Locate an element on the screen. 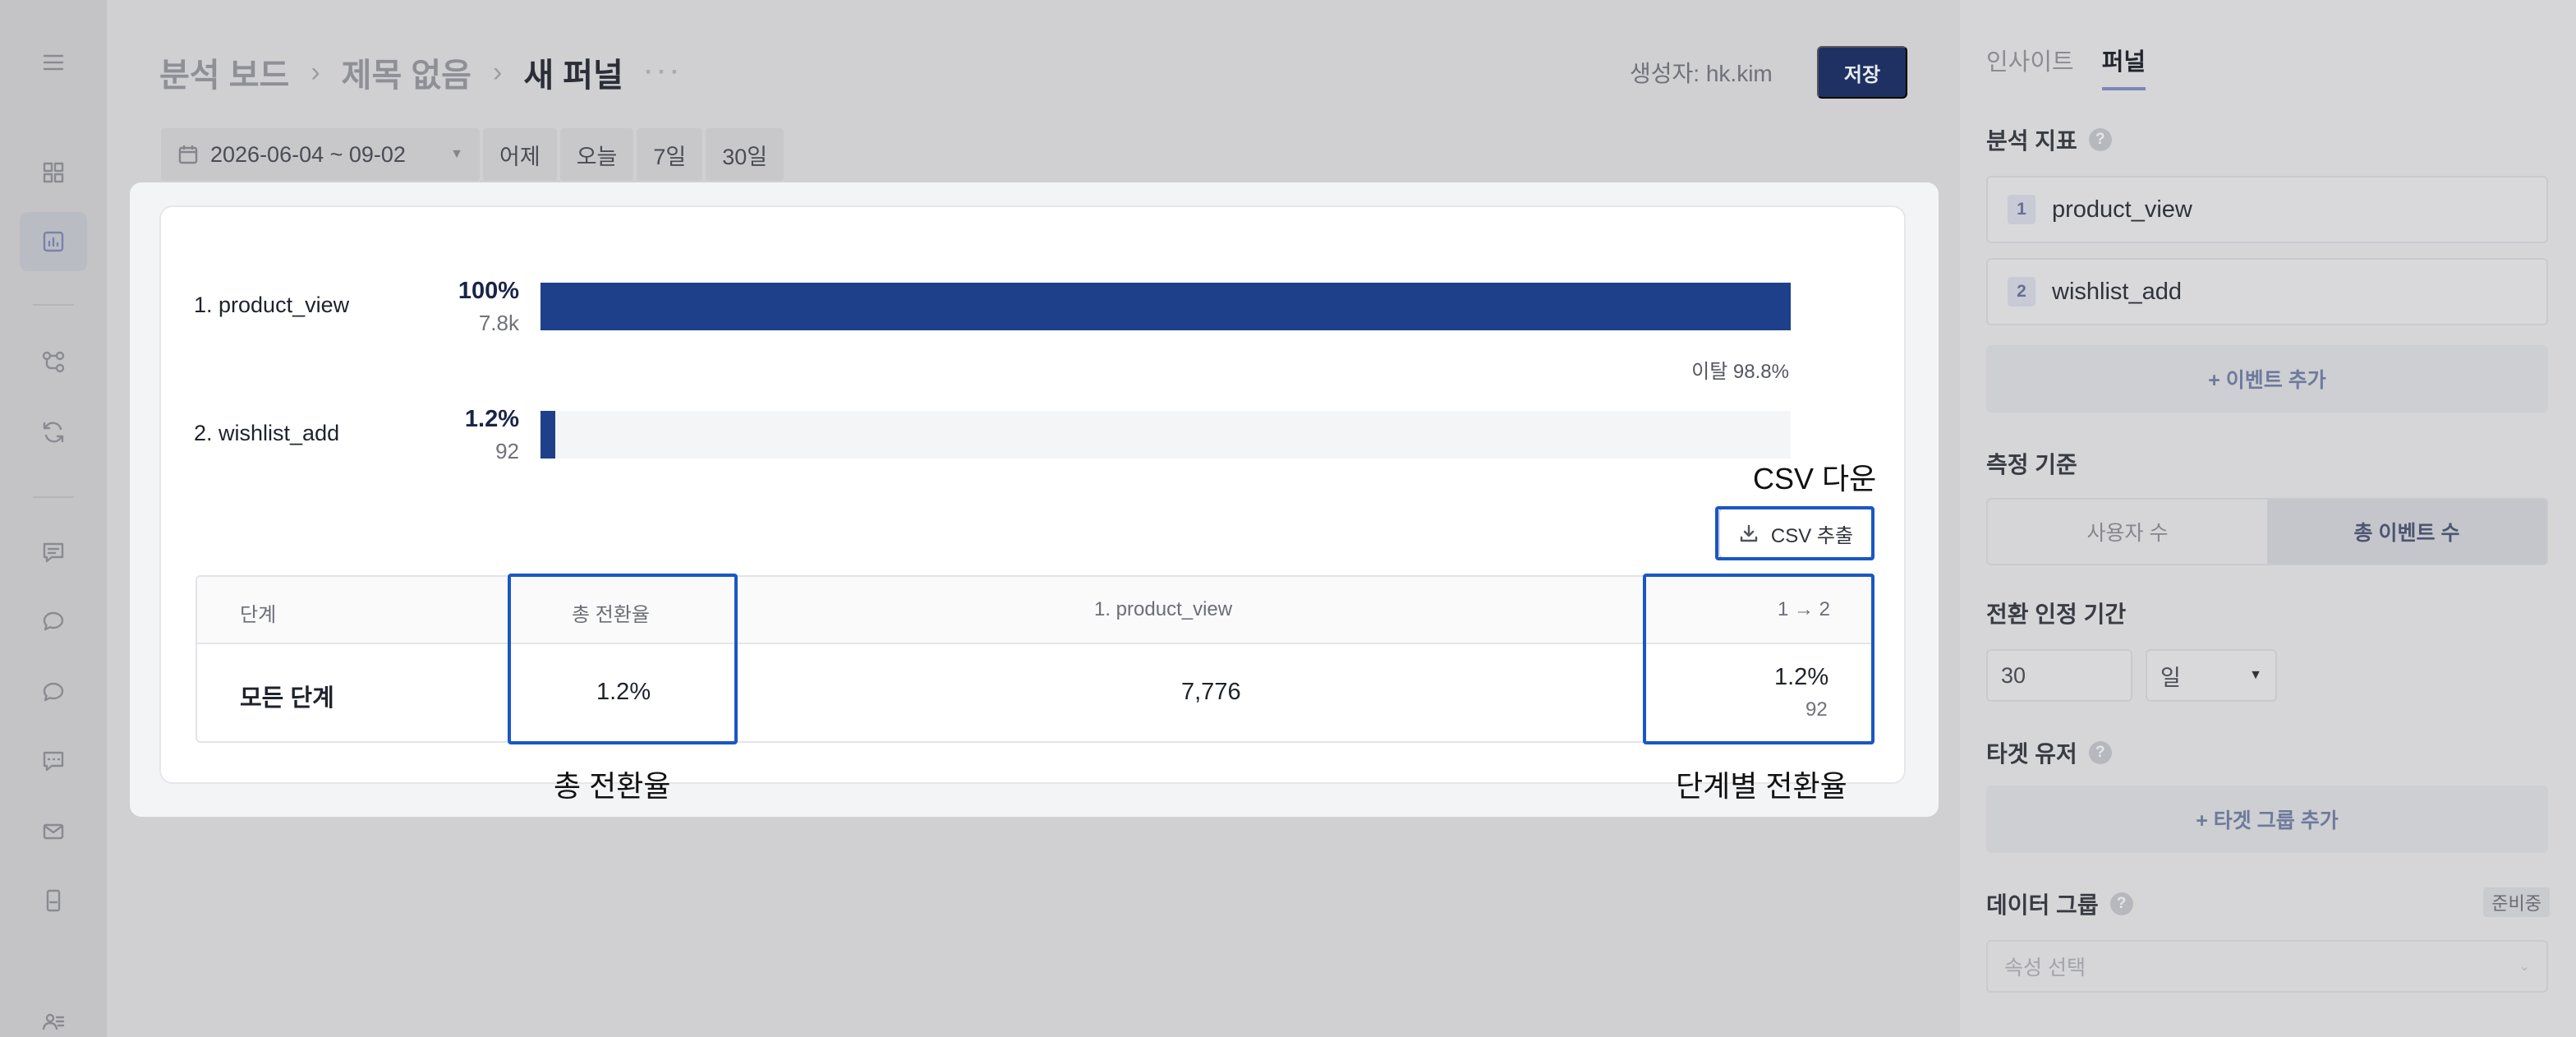  breadcrumb-untitled: 제목 없음 is located at coordinates (407, 72).